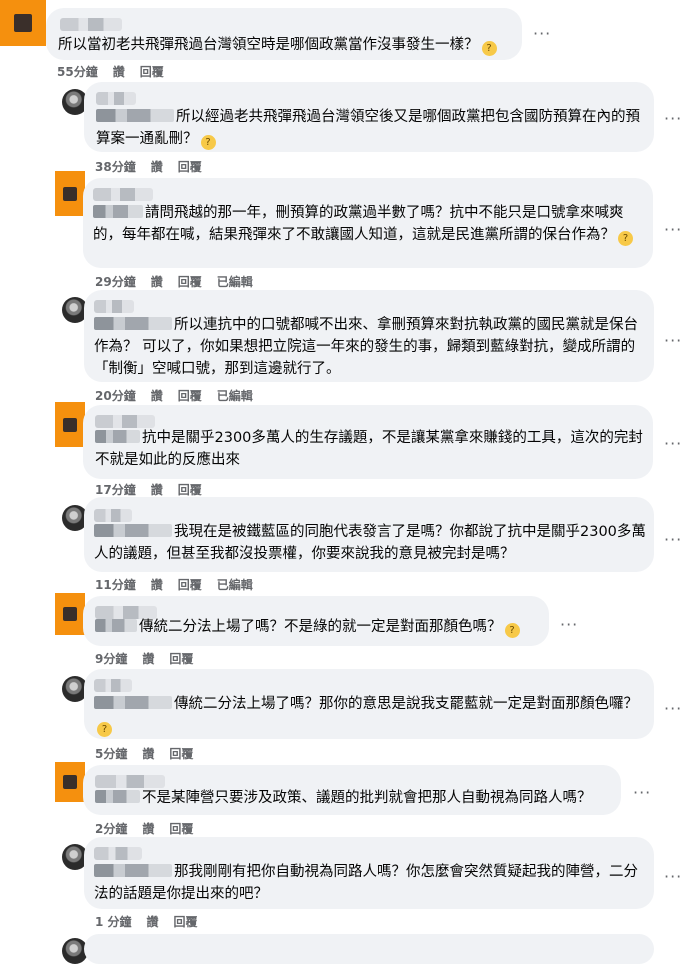 This screenshot has width=691, height=964. I want to click on comment-actions: 17分鐘 讚 回覆, so click(156, 489).